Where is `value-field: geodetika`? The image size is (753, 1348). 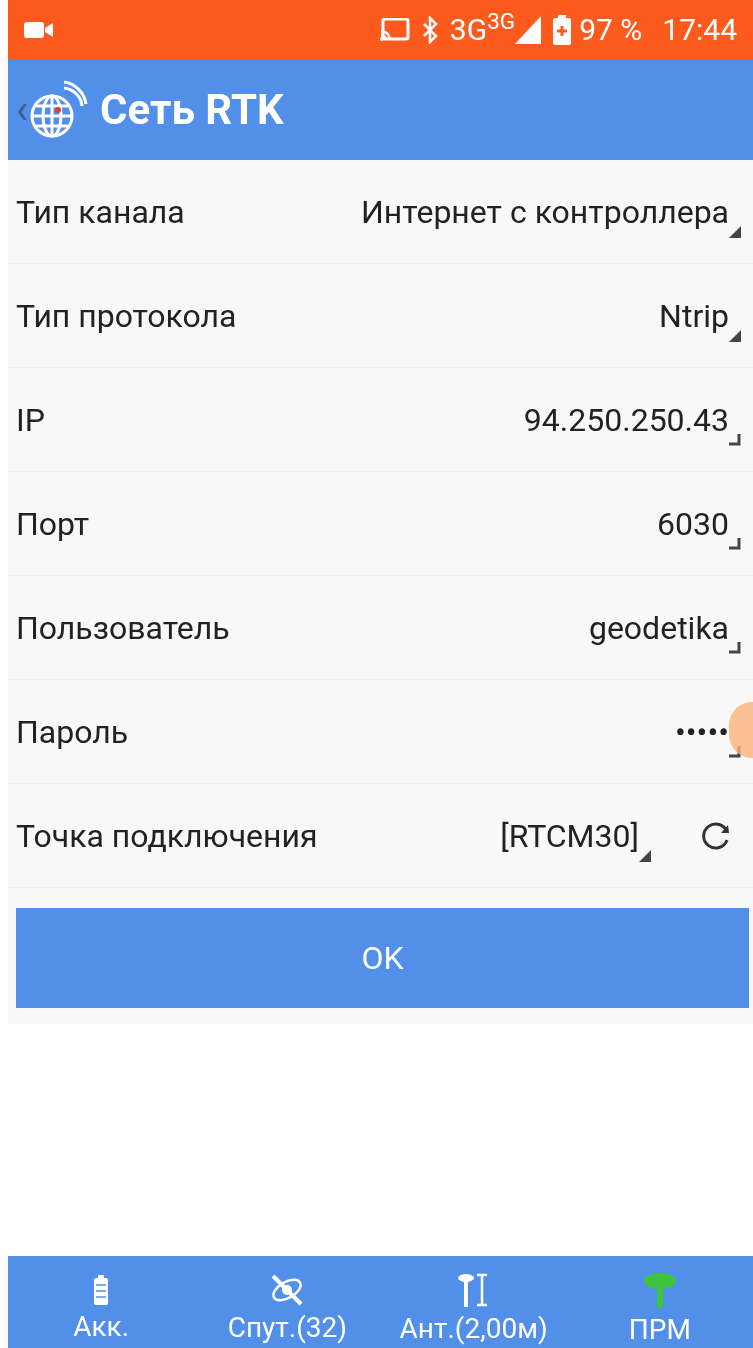 value-field: geodetika is located at coordinates (658, 627).